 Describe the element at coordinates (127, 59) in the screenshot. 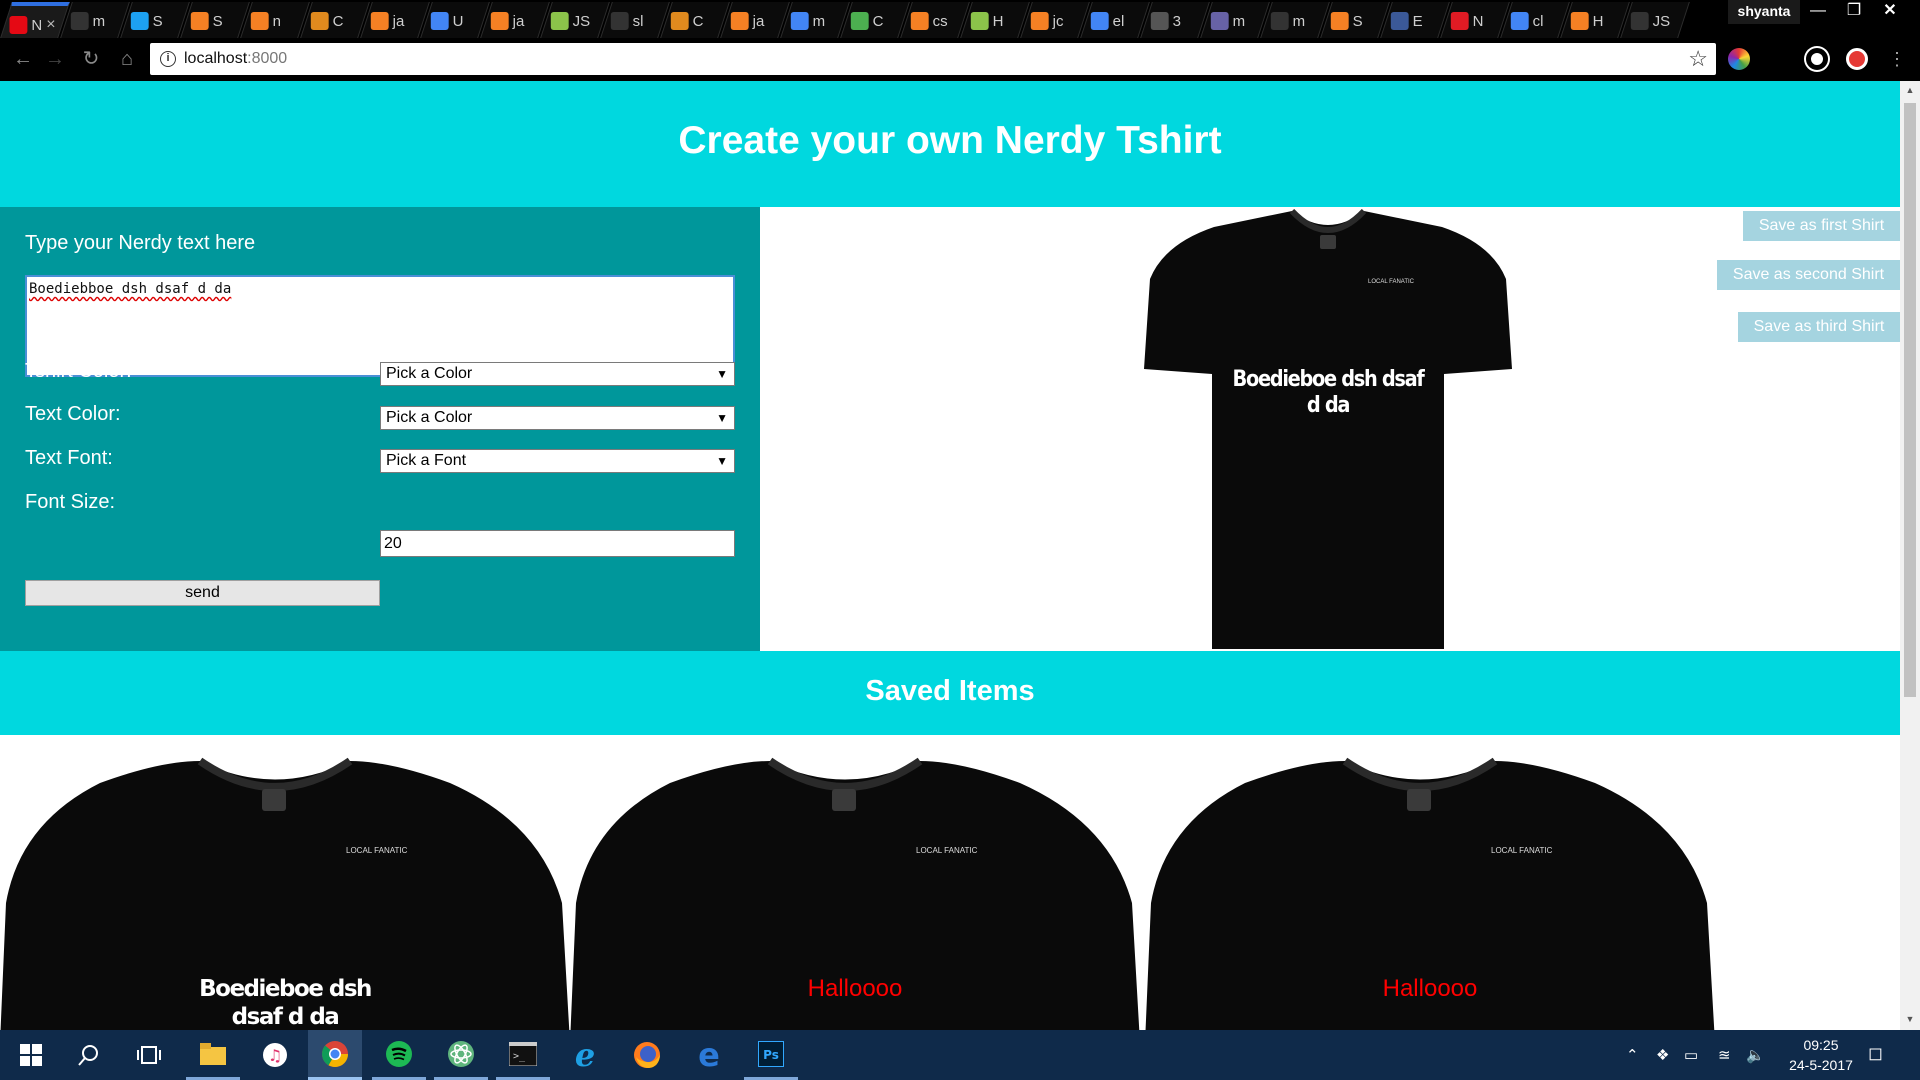

I see `home-icon: ⌂` at that location.